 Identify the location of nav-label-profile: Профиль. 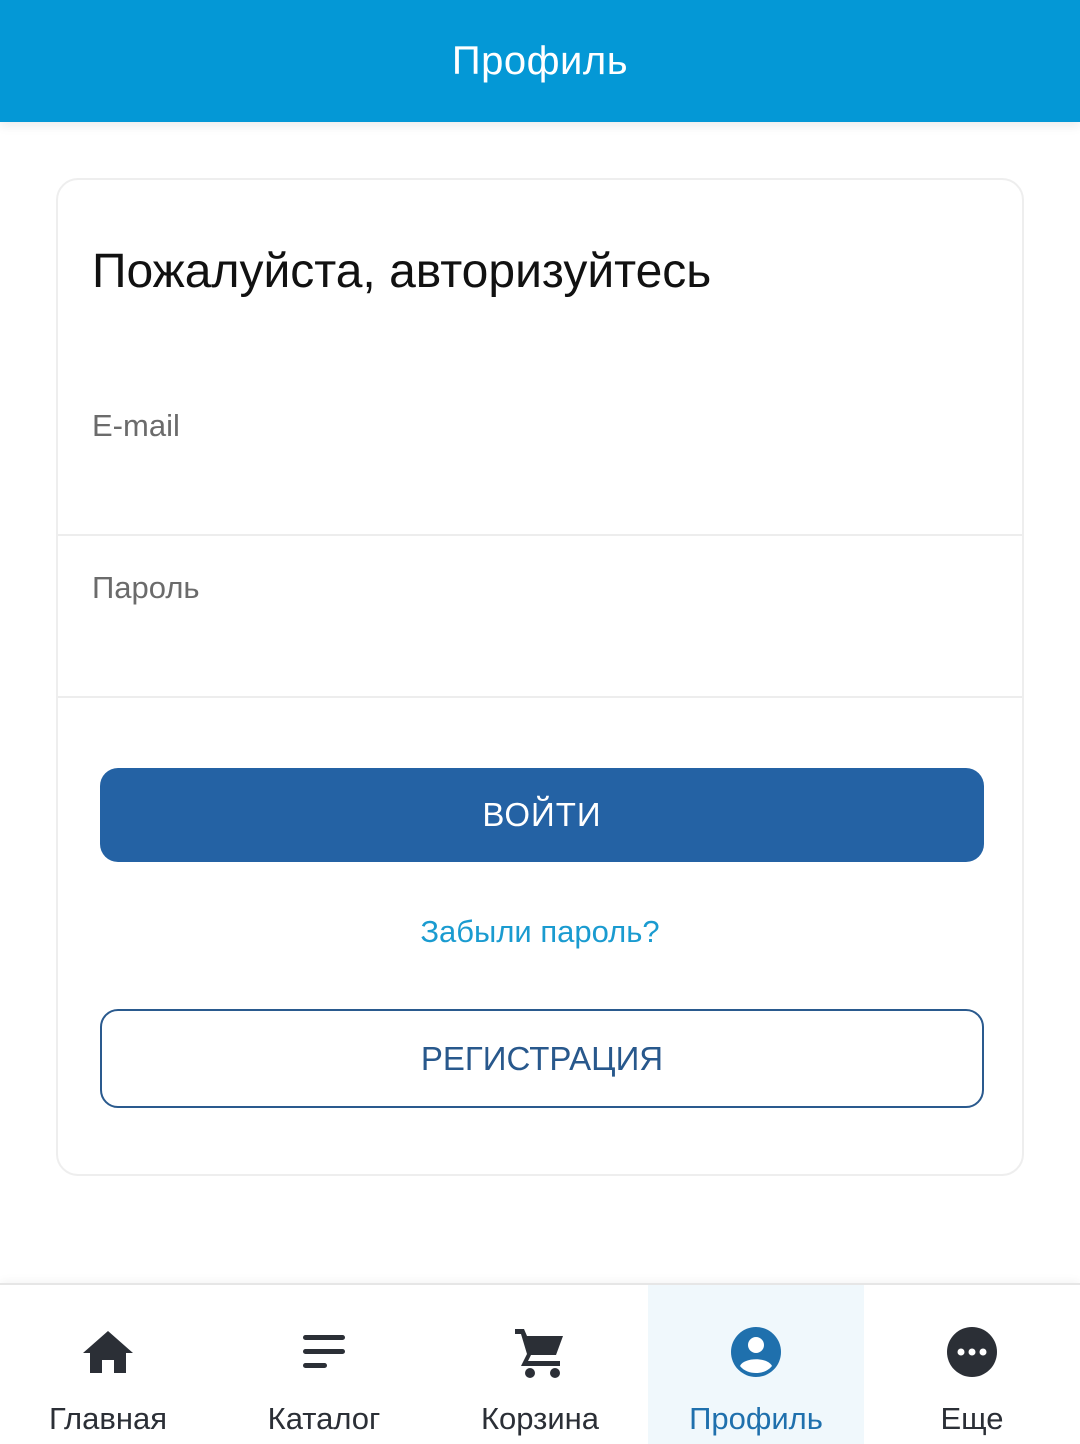
(756, 1418).